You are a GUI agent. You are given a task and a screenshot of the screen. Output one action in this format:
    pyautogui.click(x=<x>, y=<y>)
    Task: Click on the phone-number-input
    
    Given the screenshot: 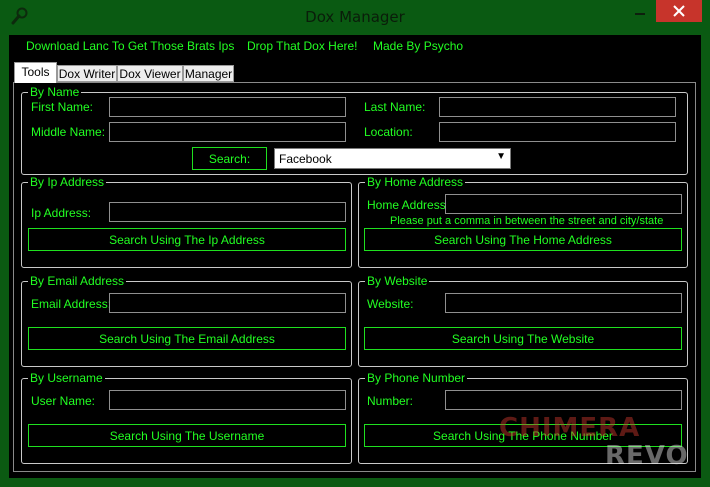 What is the action you would take?
    pyautogui.click(x=563, y=400)
    